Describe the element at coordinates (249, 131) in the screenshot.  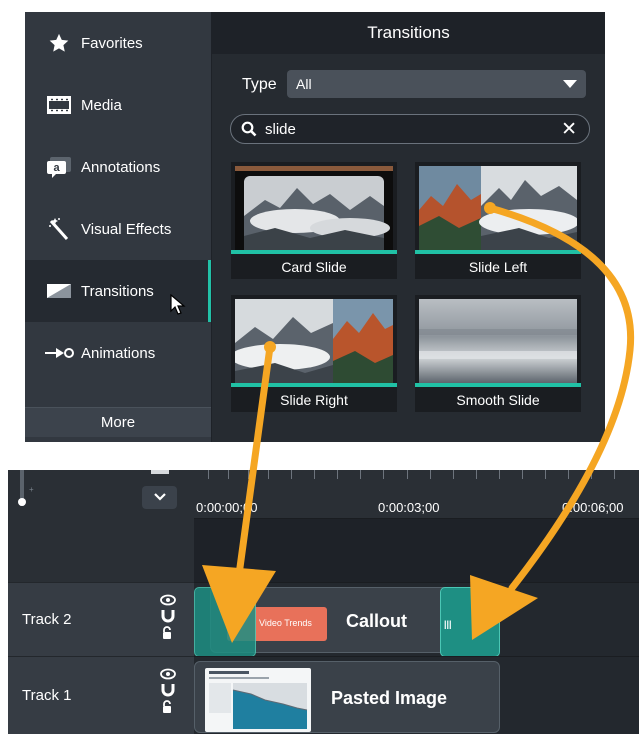
I see `search-icon` at that location.